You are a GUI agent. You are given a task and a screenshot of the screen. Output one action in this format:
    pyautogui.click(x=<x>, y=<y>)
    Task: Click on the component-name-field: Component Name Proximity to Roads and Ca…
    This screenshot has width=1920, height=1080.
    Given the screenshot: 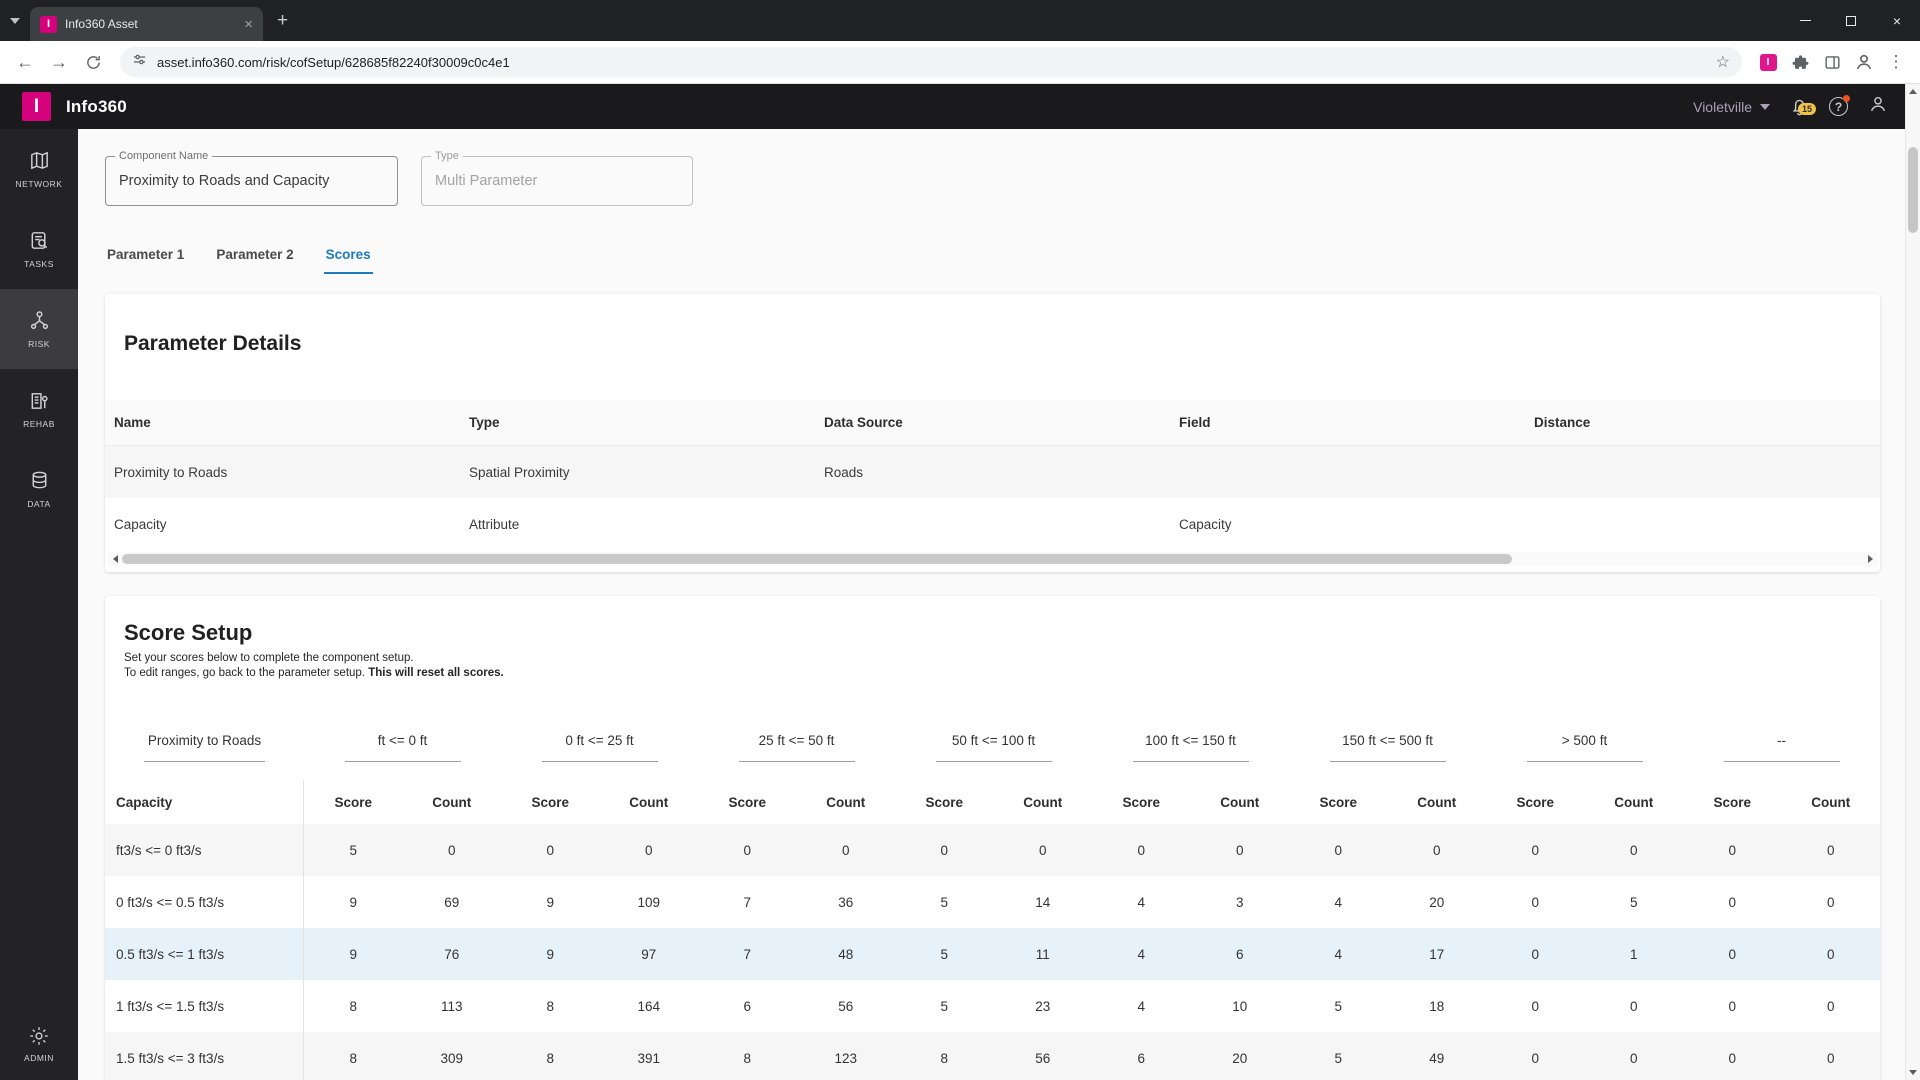 What is the action you would take?
    pyautogui.click(x=251, y=178)
    